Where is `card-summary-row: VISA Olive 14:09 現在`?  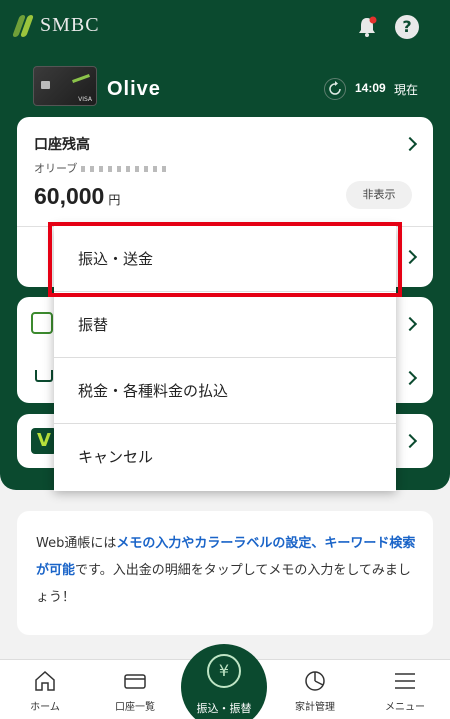
card-summary-row: VISA Olive 14:09 現在 is located at coordinates (225, 85).